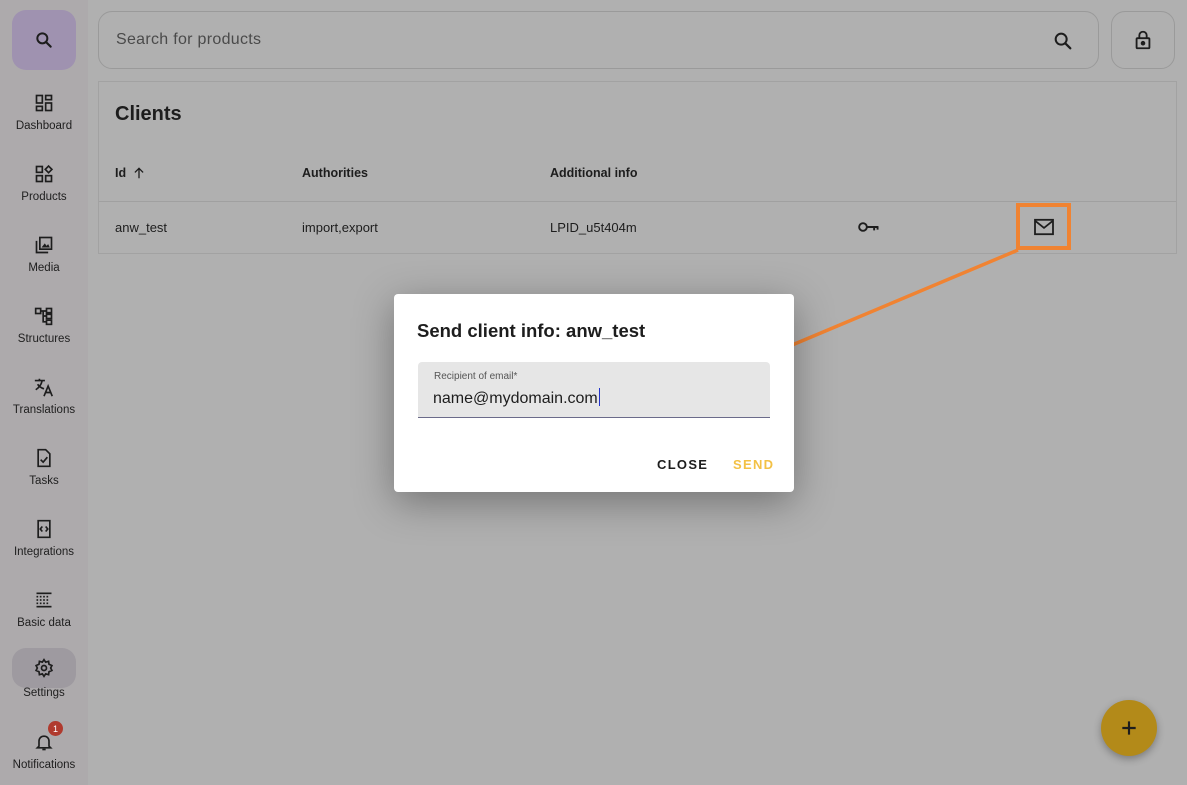  Describe the element at coordinates (44, 668) in the screenshot. I see `gear-icon` at that location.